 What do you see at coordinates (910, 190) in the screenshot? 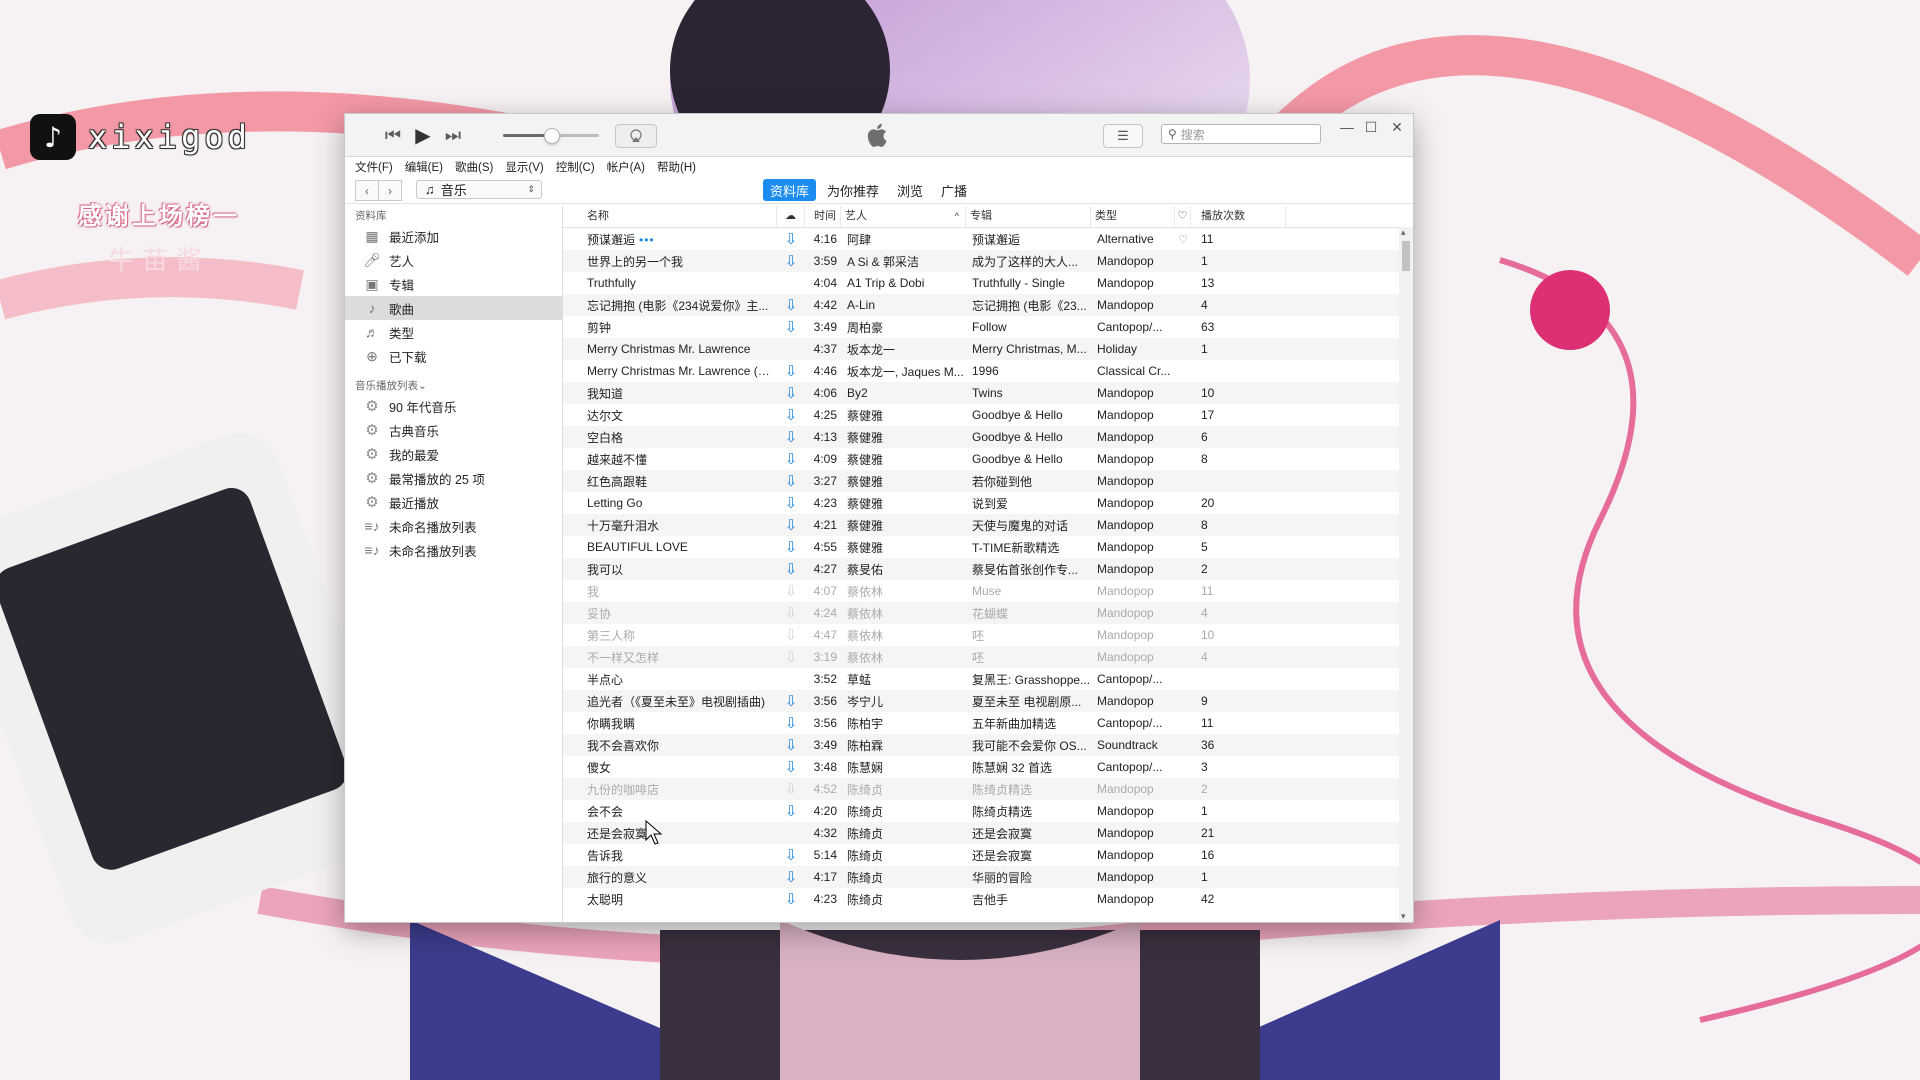
I see `tab-browse: 浏览` at bounding box center [910, 190].